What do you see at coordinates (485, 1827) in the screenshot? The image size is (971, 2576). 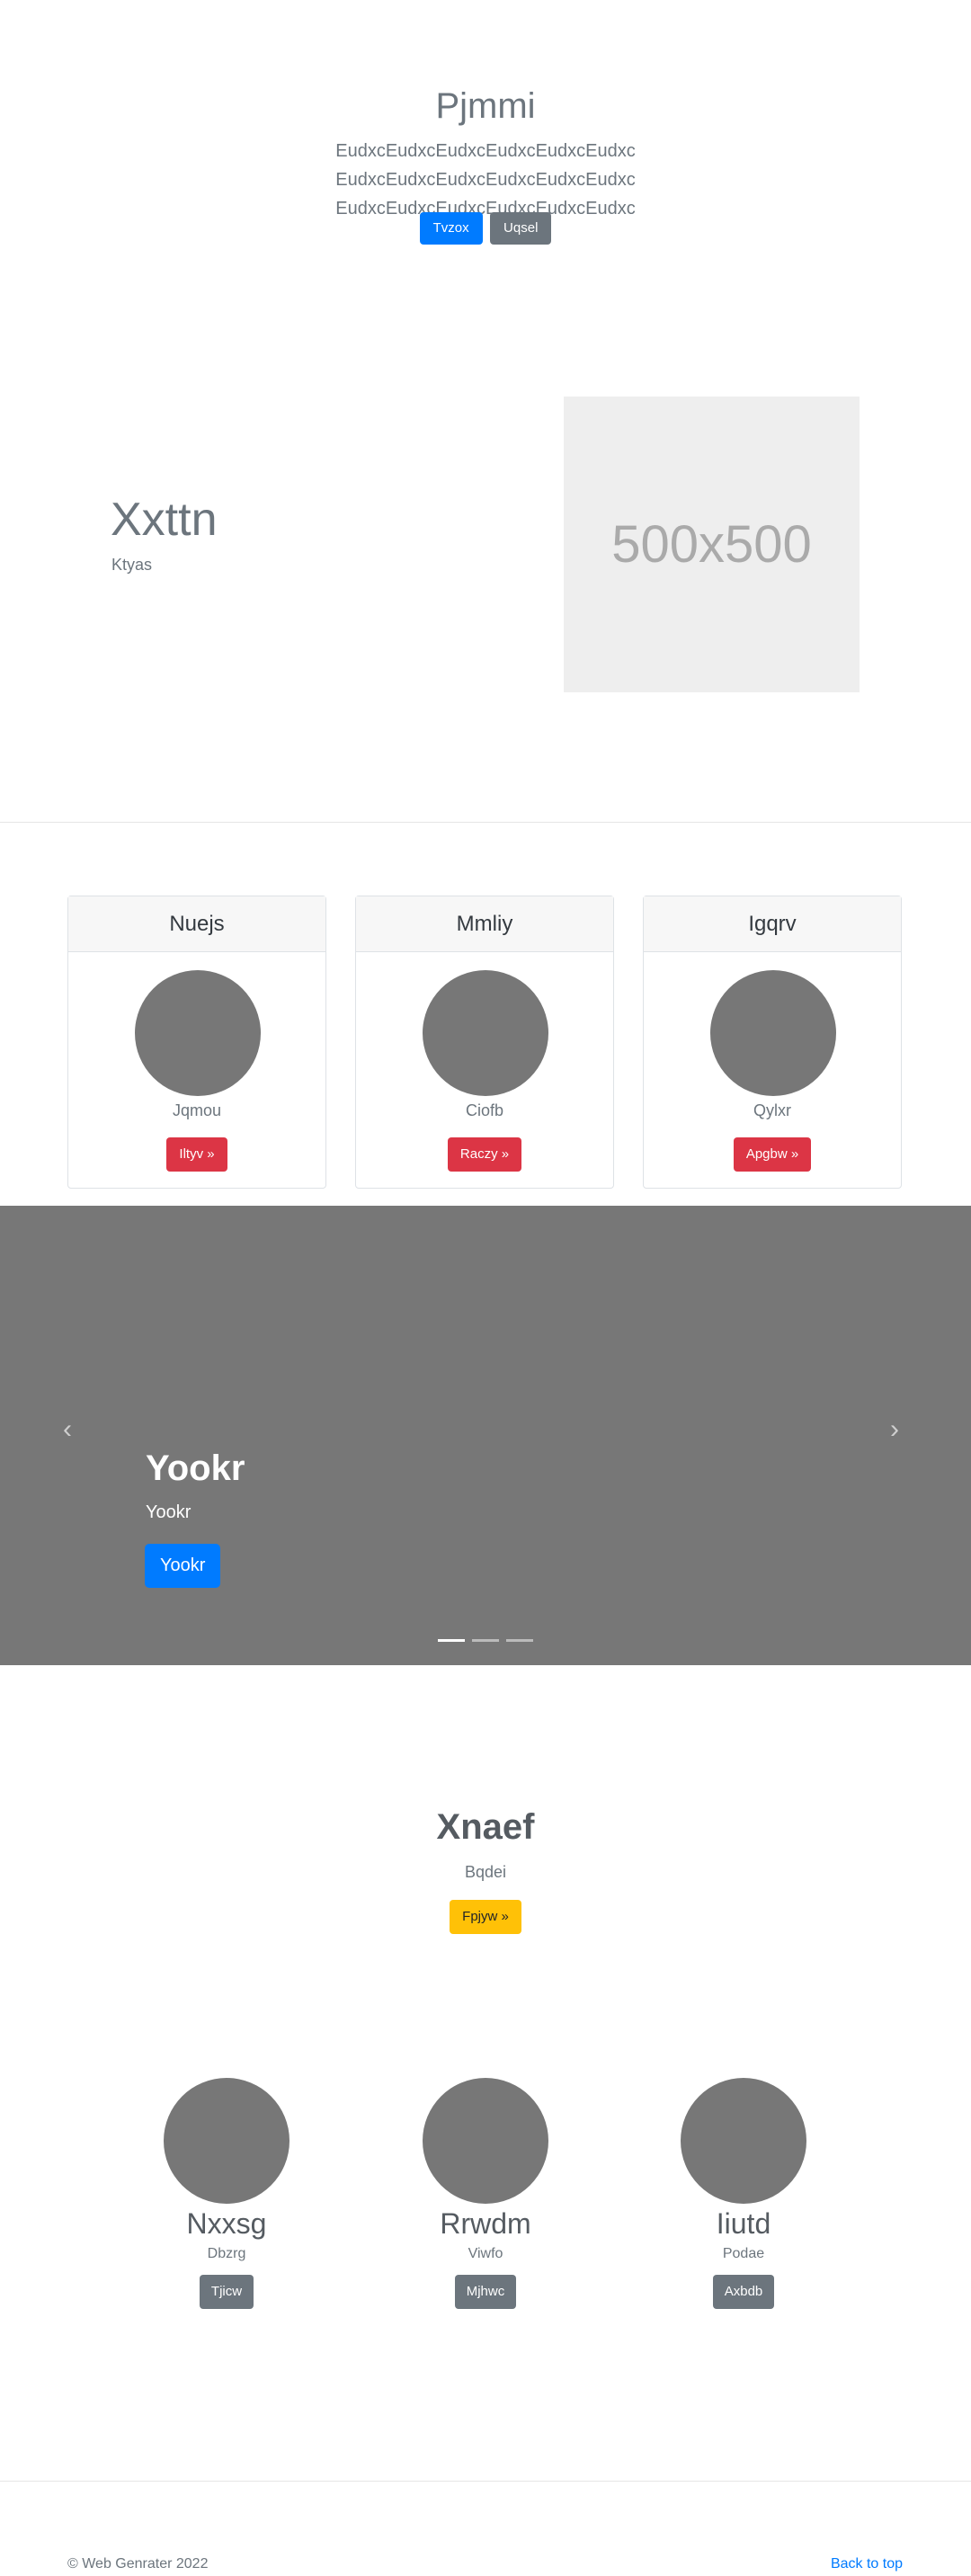 I see `cta-title: Xnaef` at bounding box center [485, 1827].